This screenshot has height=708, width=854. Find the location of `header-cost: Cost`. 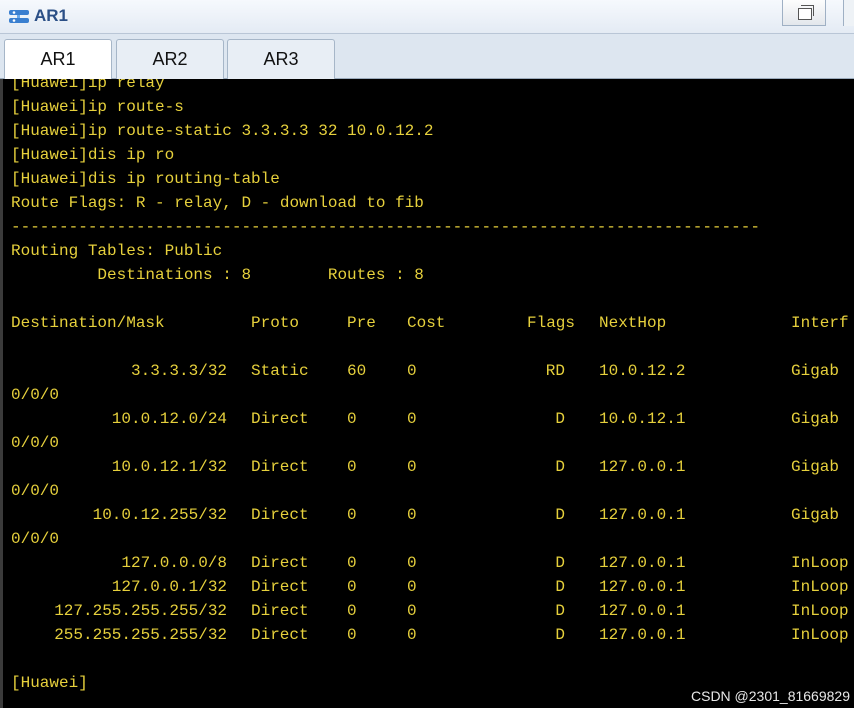

header-cost: Cost is located at coordinates (426, 323).